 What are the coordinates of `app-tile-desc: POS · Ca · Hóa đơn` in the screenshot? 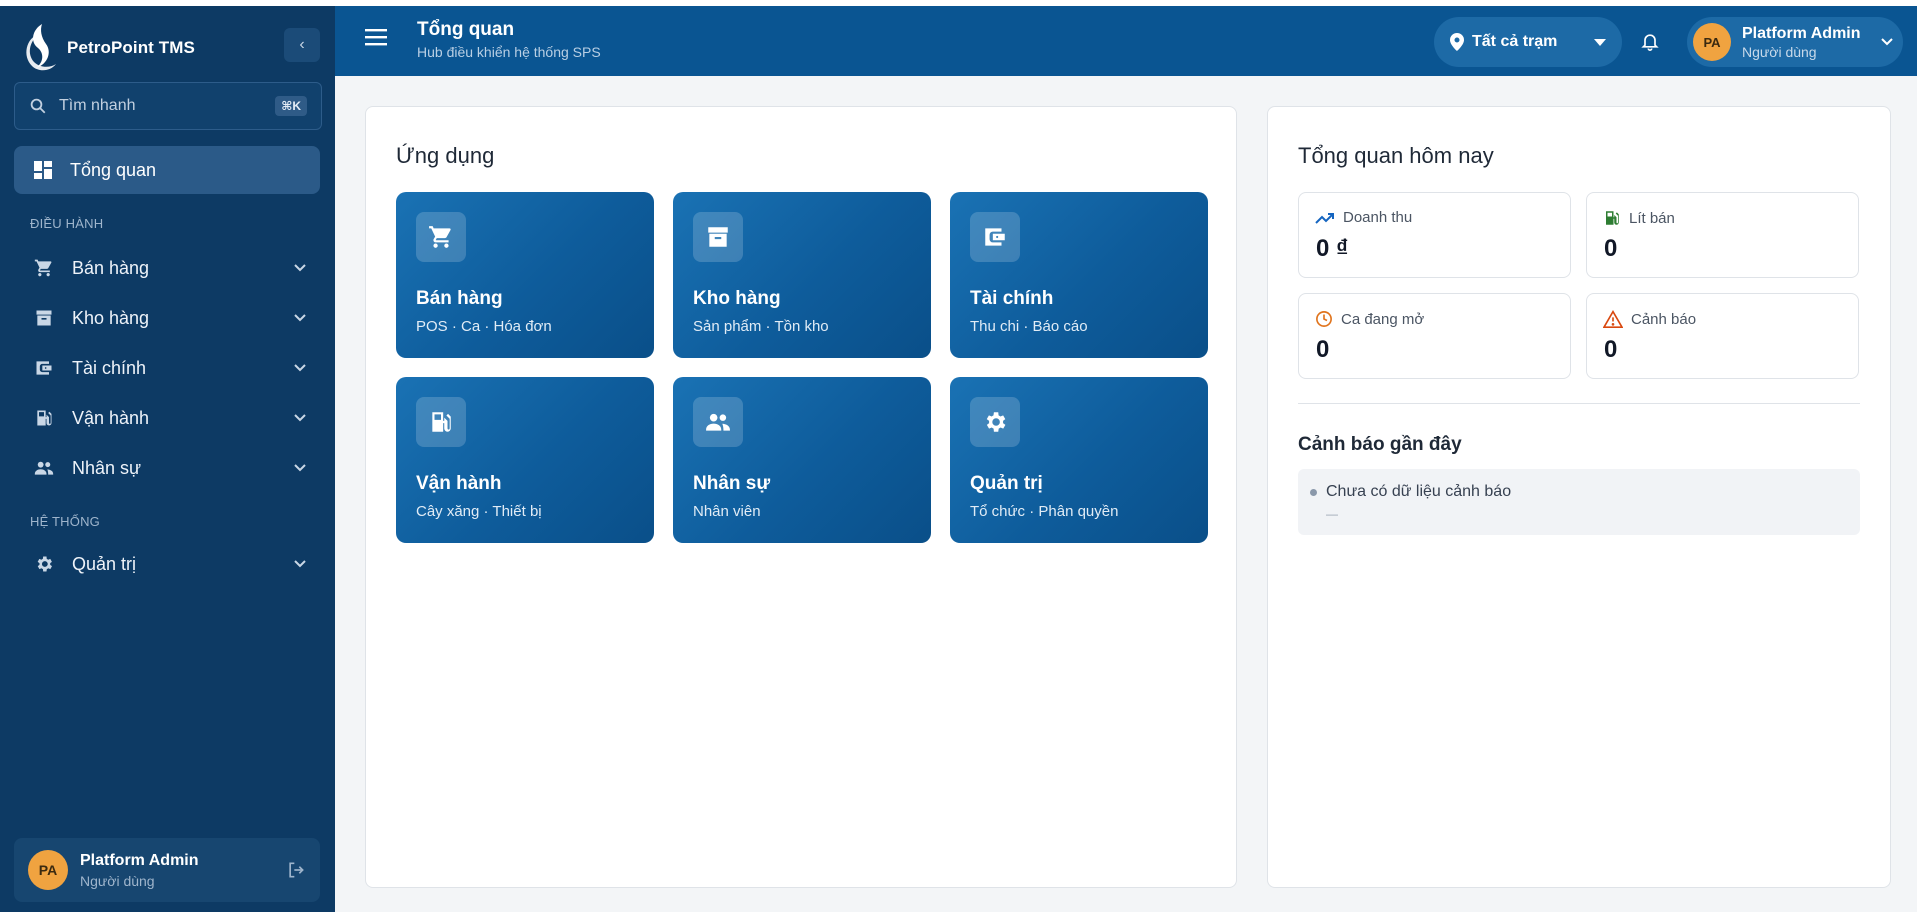 It's located at (484, 326).